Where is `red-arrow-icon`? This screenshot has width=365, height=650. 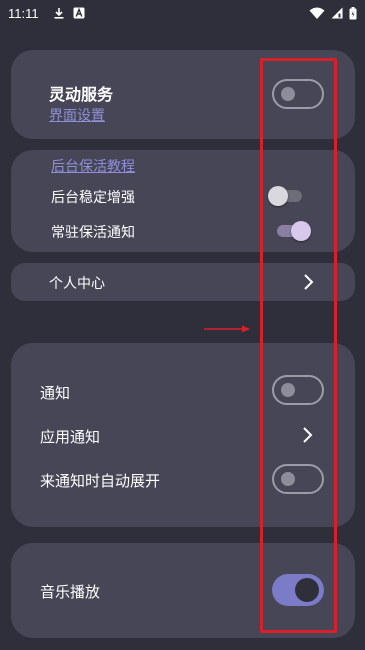 red-arrow-icon is located at coordinates (227, 329).